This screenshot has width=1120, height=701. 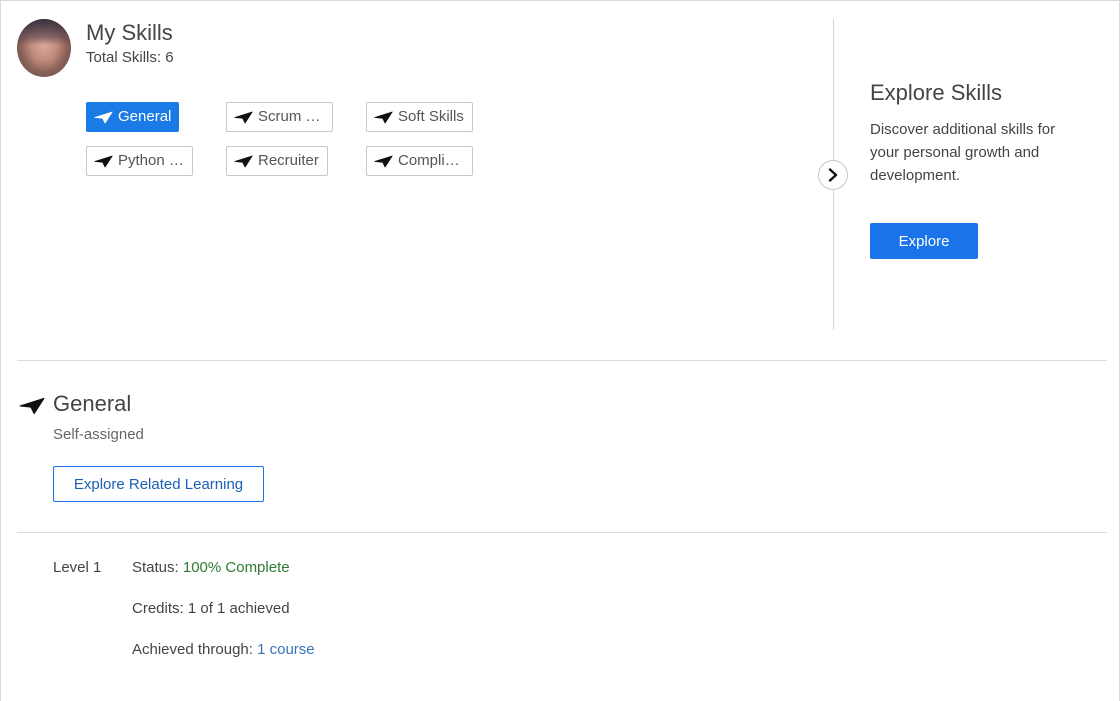 I want to click on chevron-right-icon, so click(x=833, y=175).